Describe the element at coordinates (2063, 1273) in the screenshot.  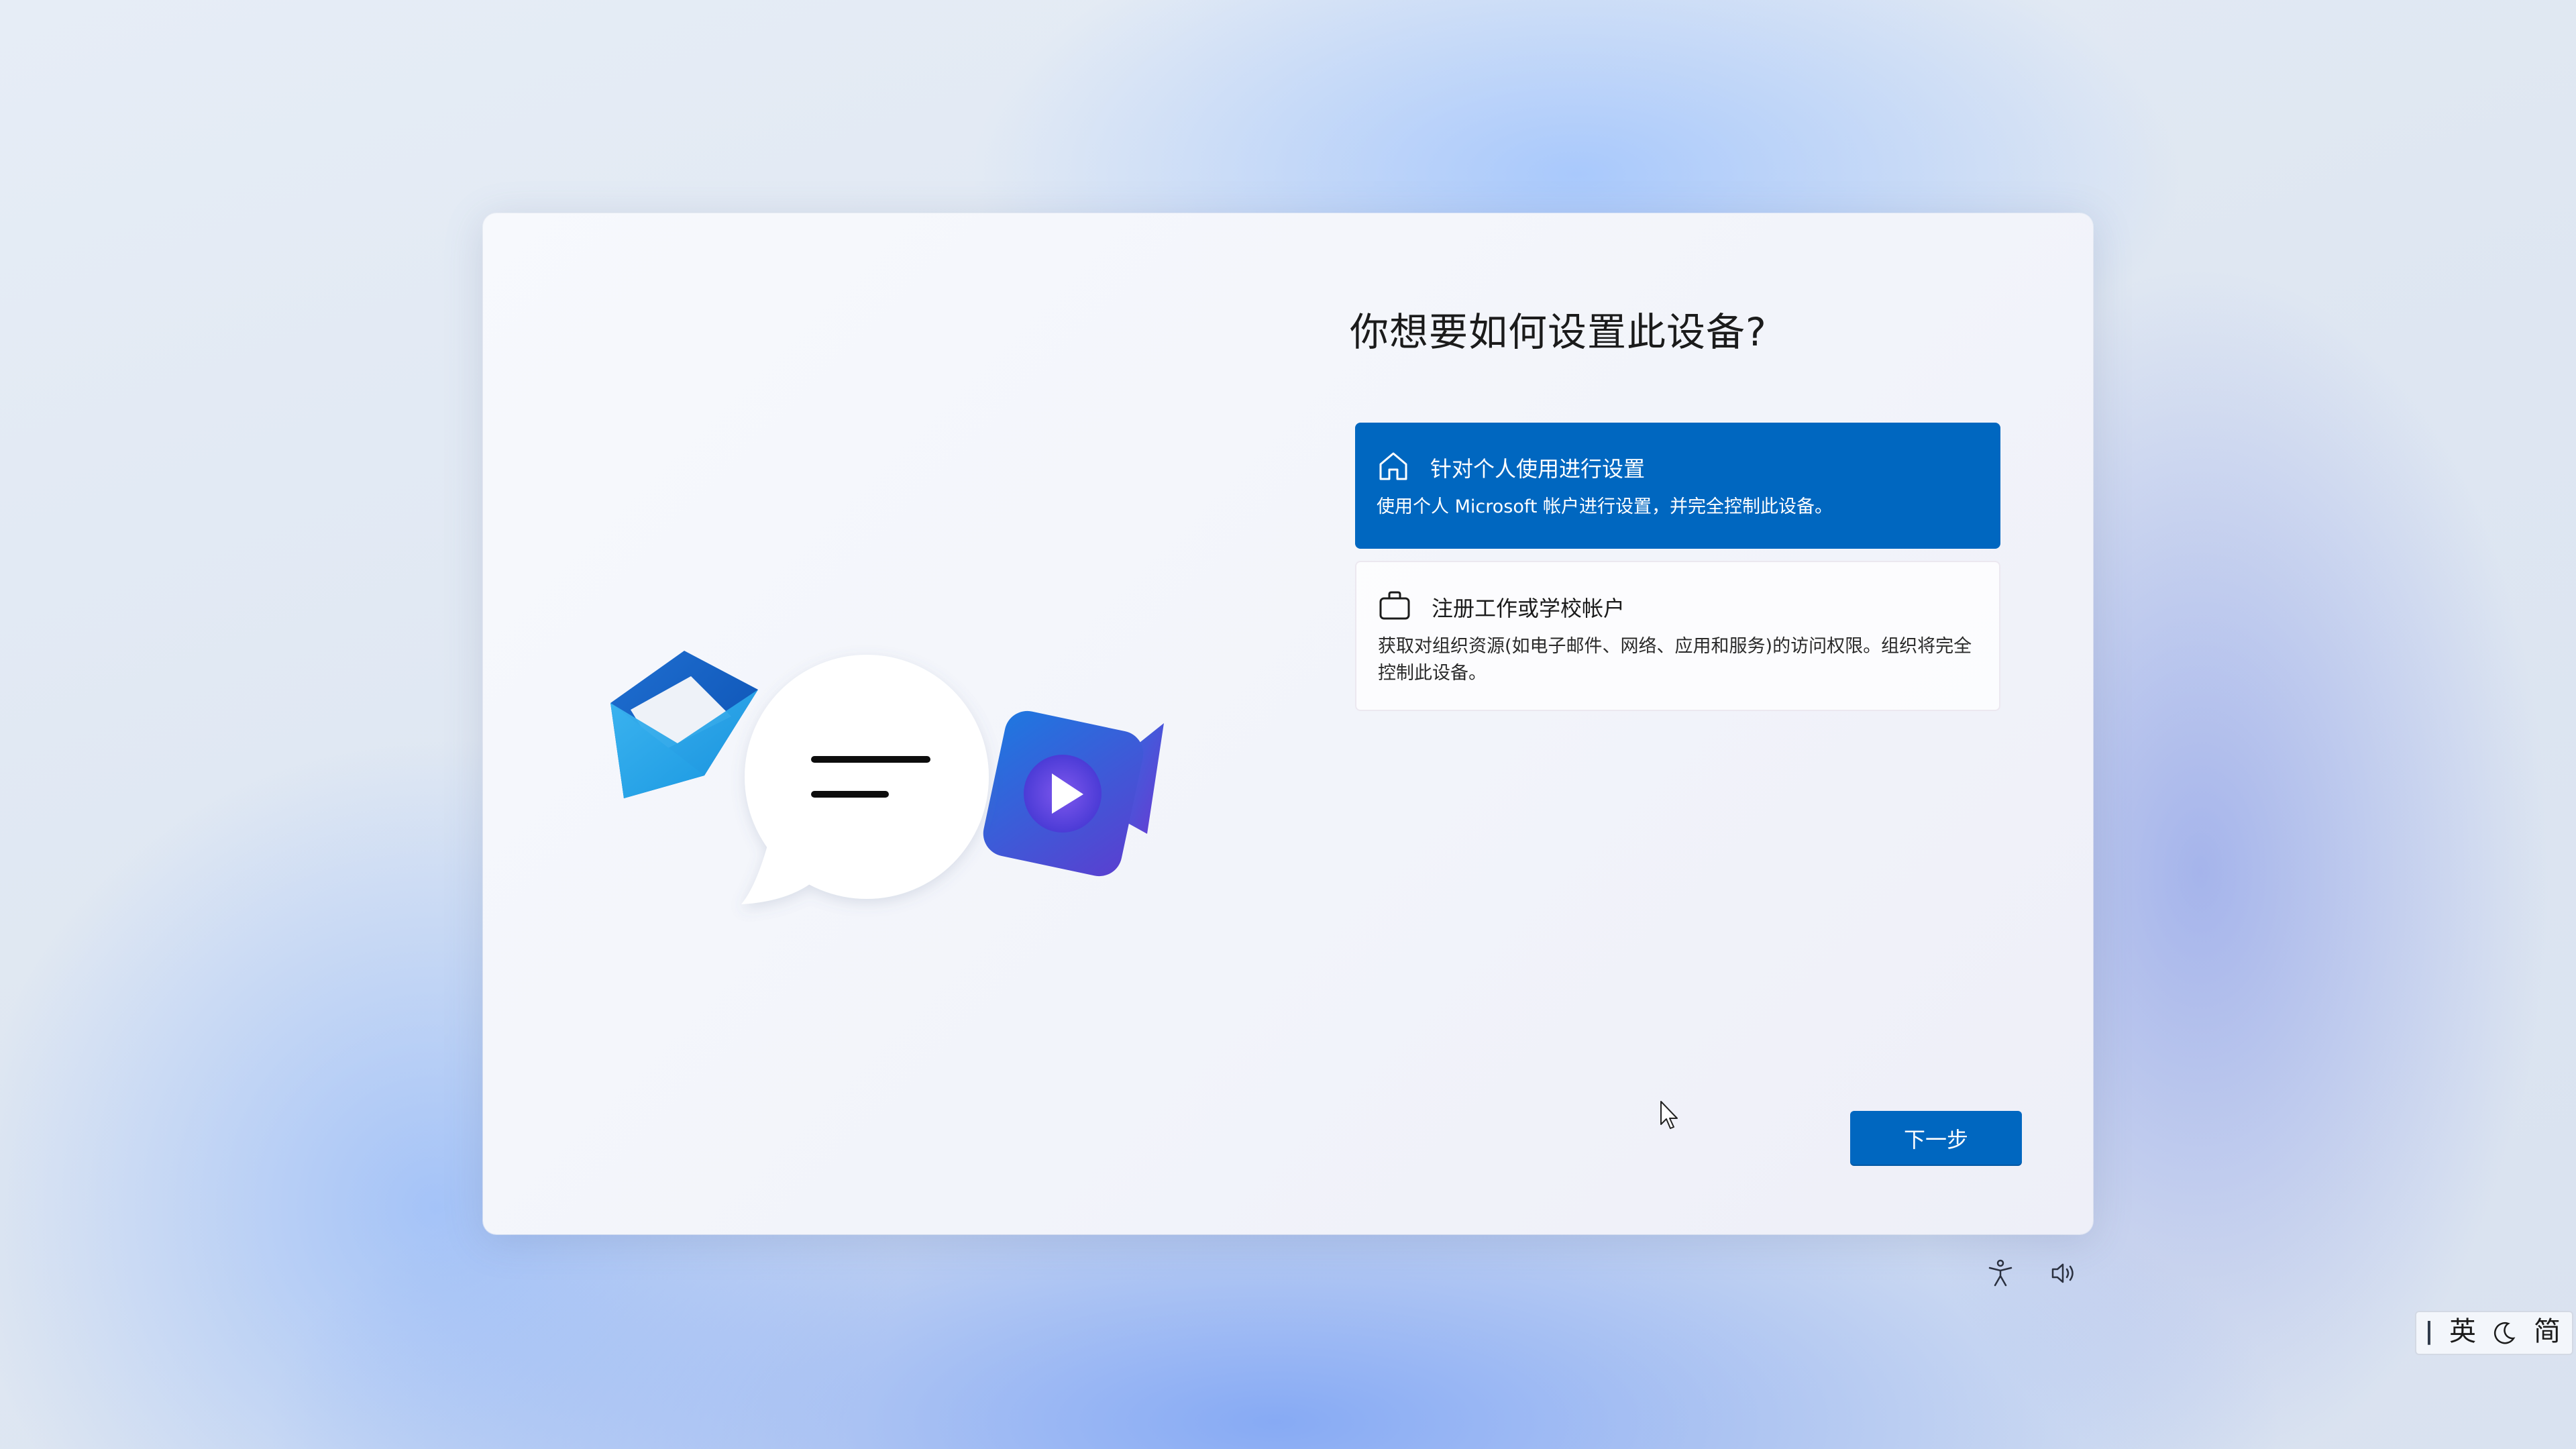
I see `volume-icon` at that location.